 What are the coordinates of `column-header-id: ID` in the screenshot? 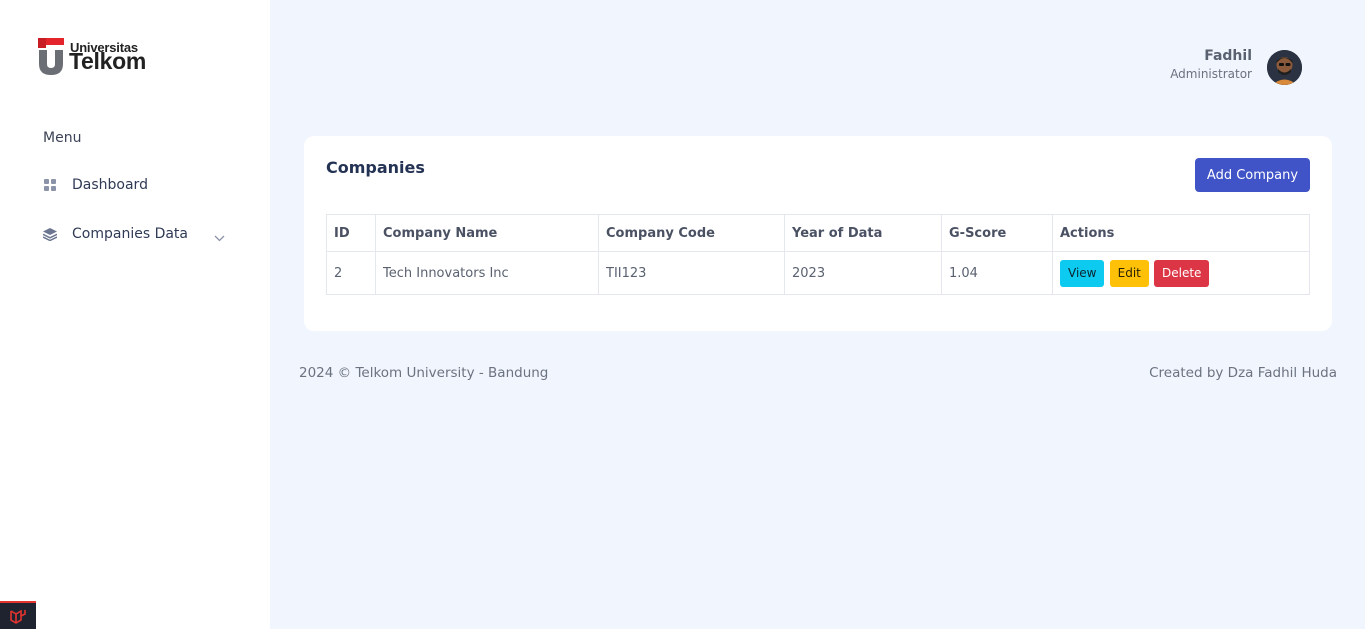 It's located at (351, 233).